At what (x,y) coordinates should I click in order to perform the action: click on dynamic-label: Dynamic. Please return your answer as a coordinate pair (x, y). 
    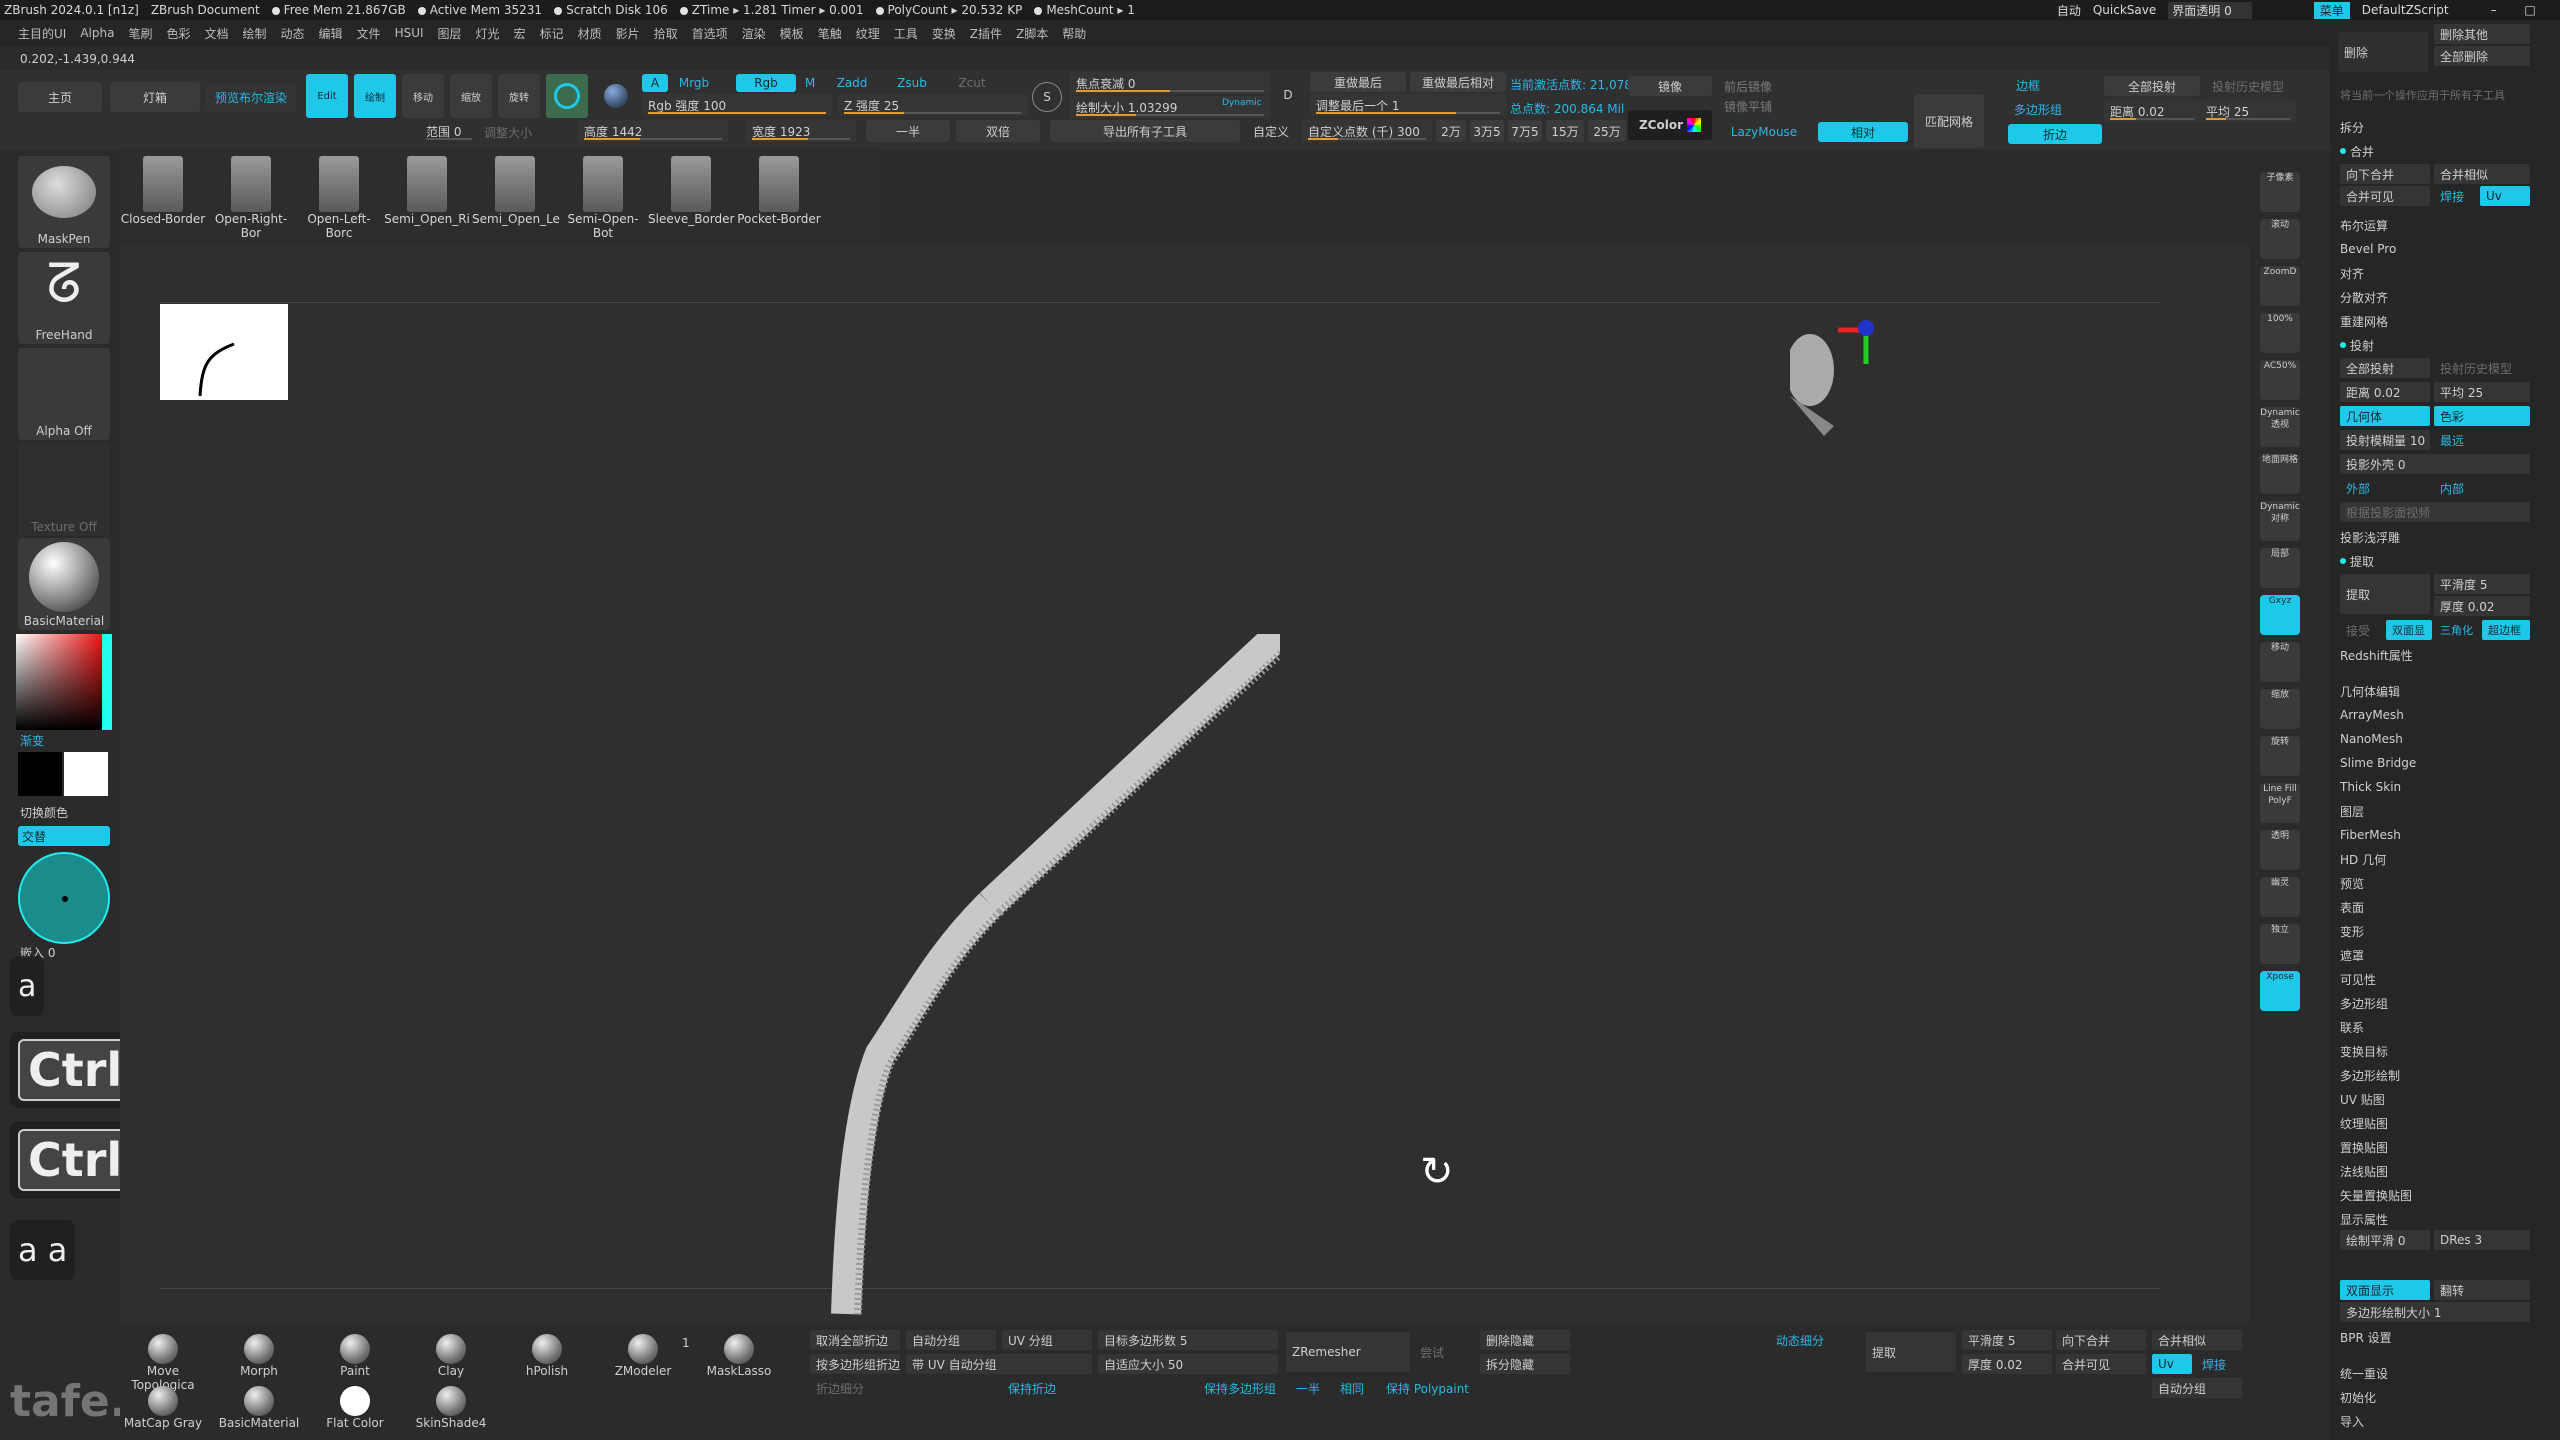
    Looking at the image, I should click on (1242, 103).